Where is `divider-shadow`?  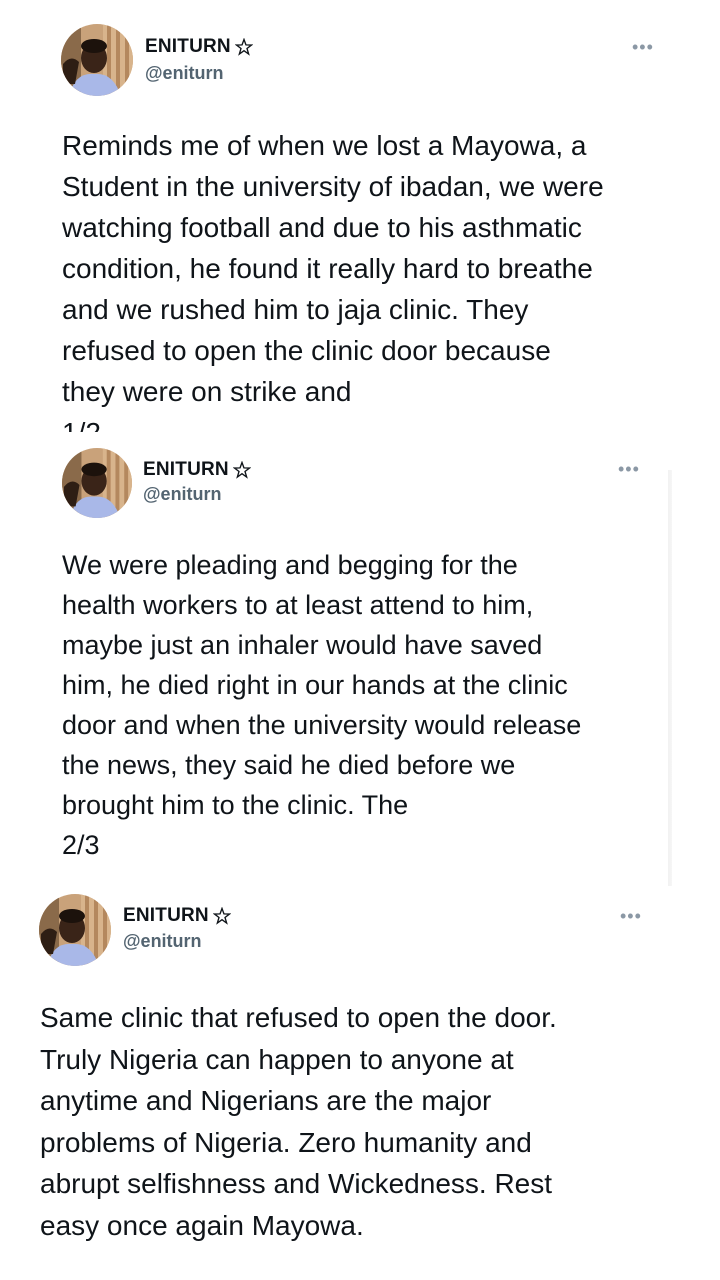 divider-shadow is located at coordinates (670, 680).